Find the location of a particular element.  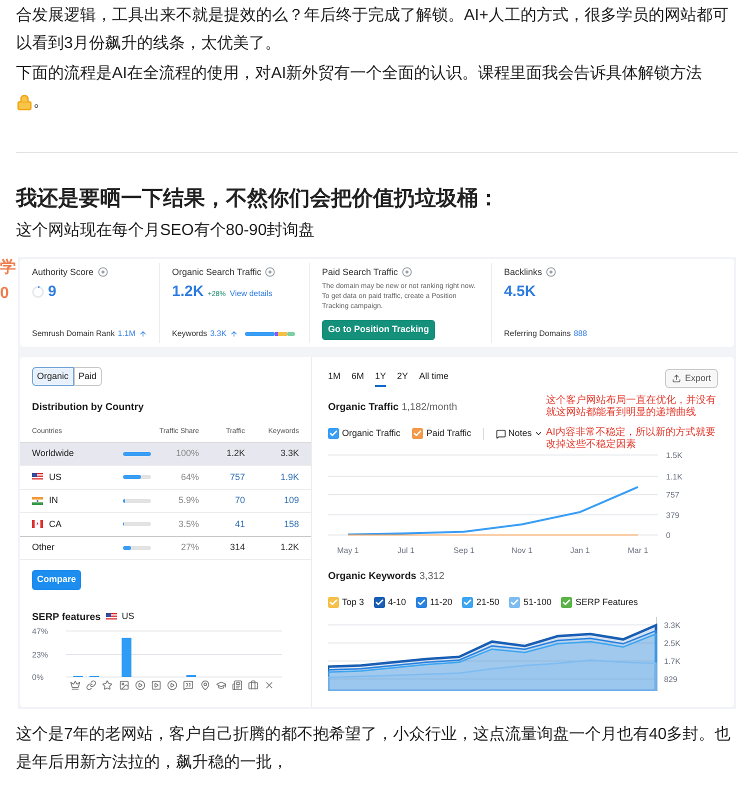

annotation-text: 改掉这些不稳定因素 is located at coordinates (591, 444).